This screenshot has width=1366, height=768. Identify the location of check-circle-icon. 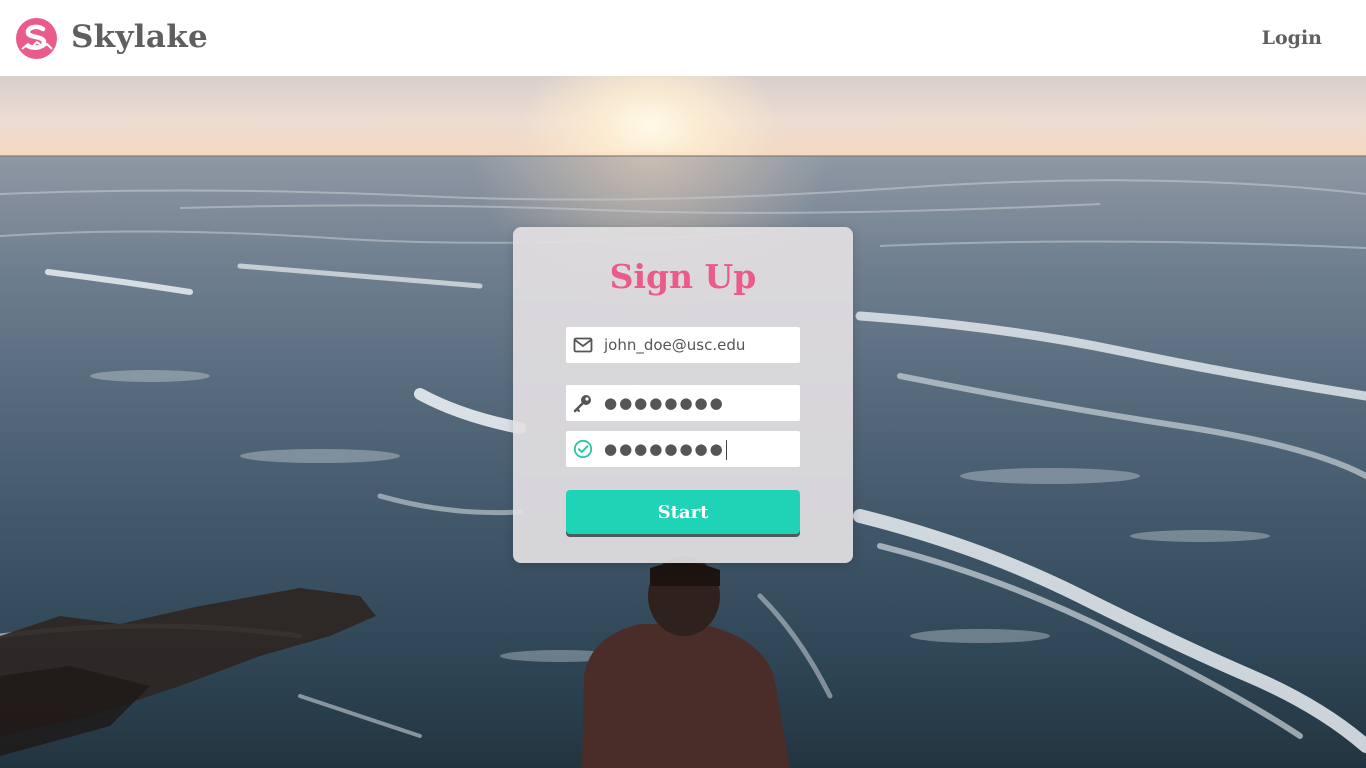
(583, 449).